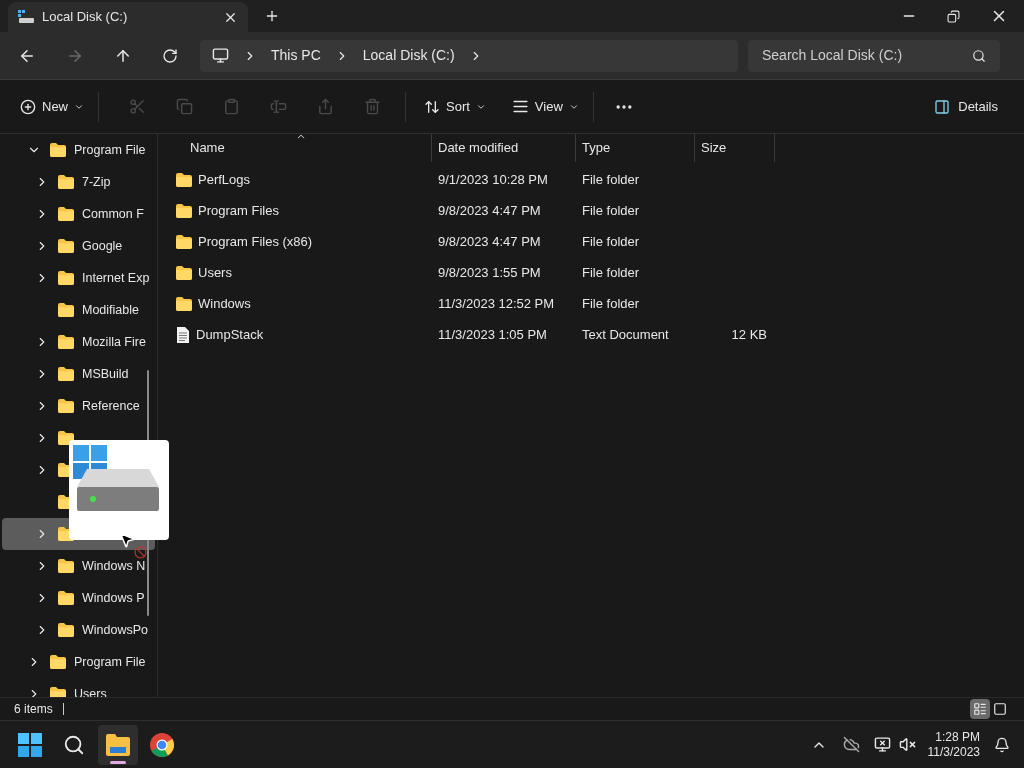 The image size is (1024, 768). I want to click on menu-icon, so click(520, 106).